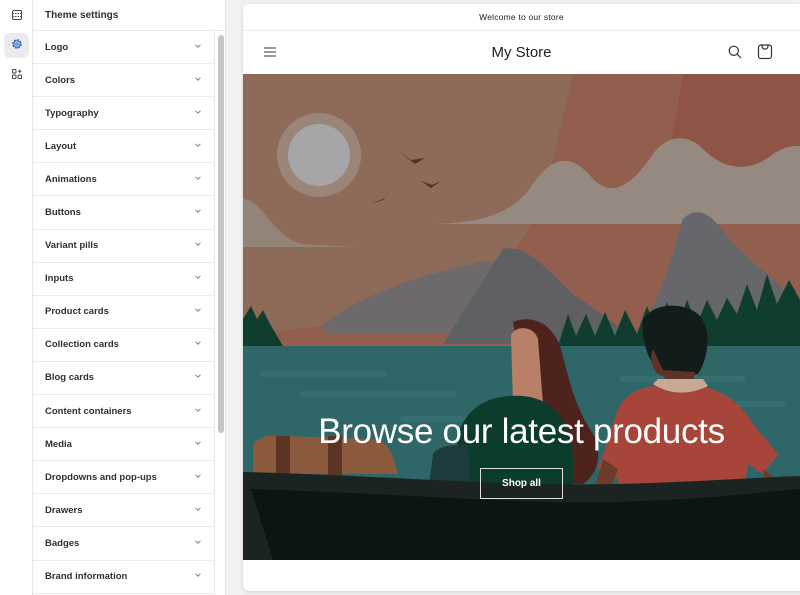 This screenshot has height=595, width=800. What do you see at coordinates (124, 378) in the screenshot?
I see `settings-item-blog-cards: Blog cards` at bounding box center [124, 378].